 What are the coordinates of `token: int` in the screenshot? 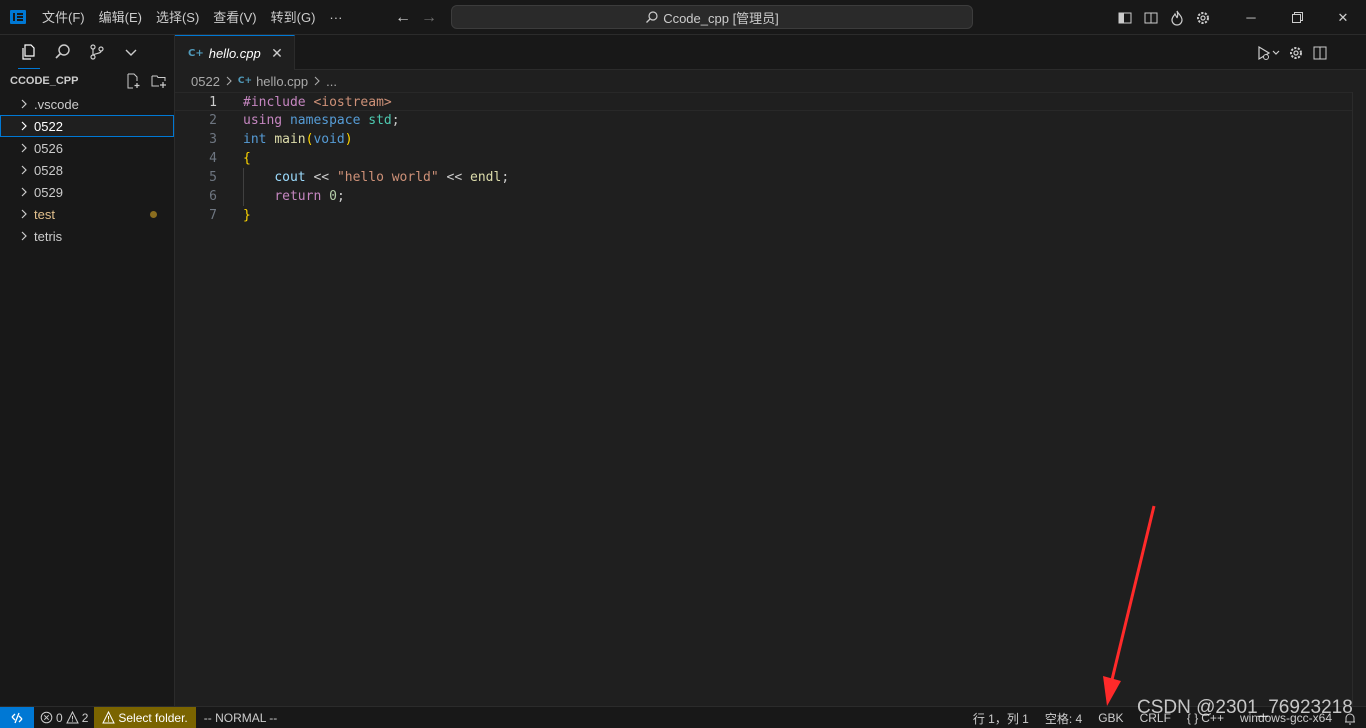 It's located at (255, 139).